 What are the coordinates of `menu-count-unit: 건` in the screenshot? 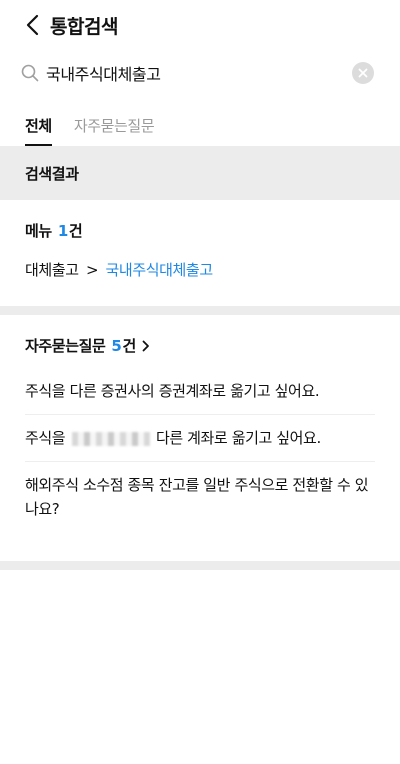 It's located at (75, 231).